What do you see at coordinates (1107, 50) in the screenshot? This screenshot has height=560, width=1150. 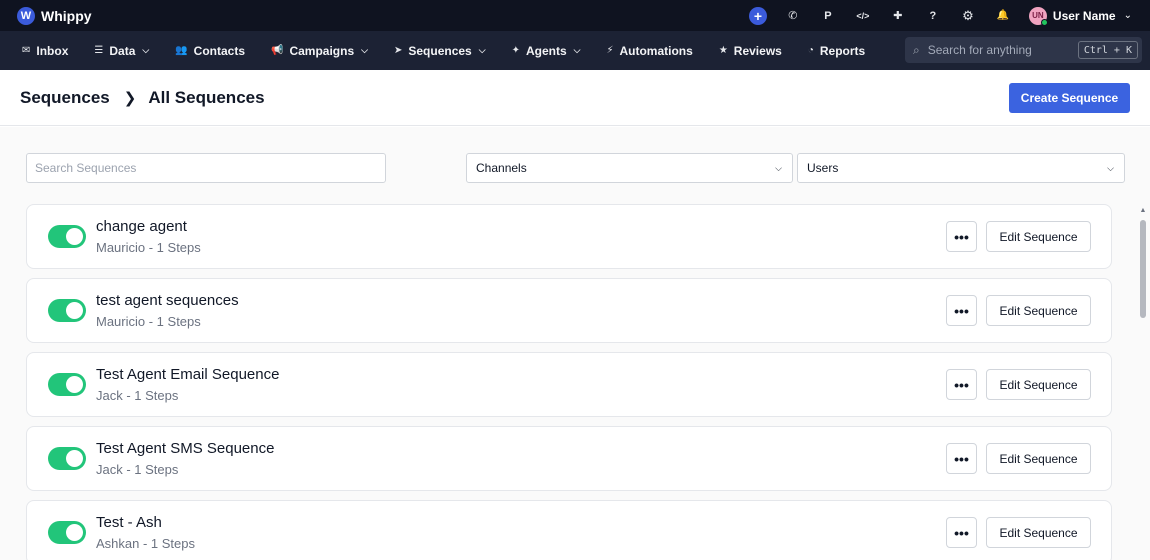 I see `shortcut-hint: Ctrl + K` at bounding box center [1107, 50].